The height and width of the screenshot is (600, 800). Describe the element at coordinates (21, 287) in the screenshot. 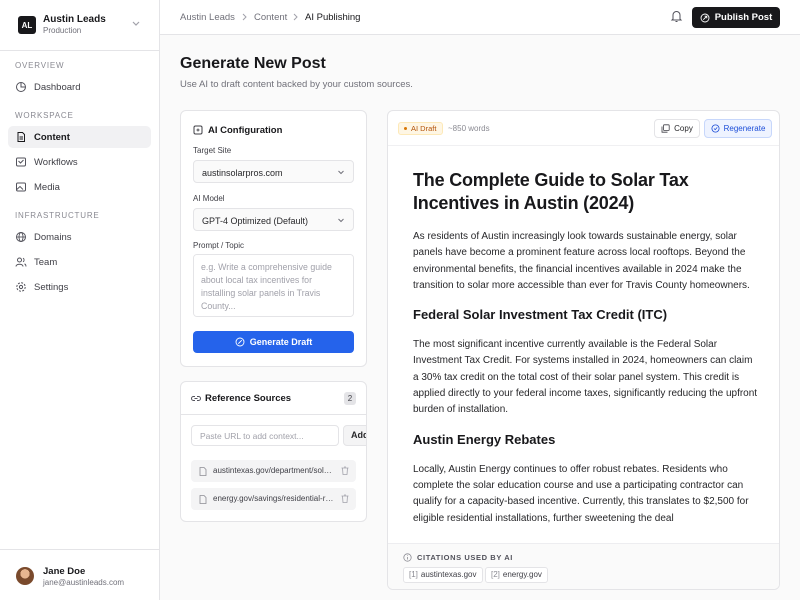

I see `gear-icon` at that location.